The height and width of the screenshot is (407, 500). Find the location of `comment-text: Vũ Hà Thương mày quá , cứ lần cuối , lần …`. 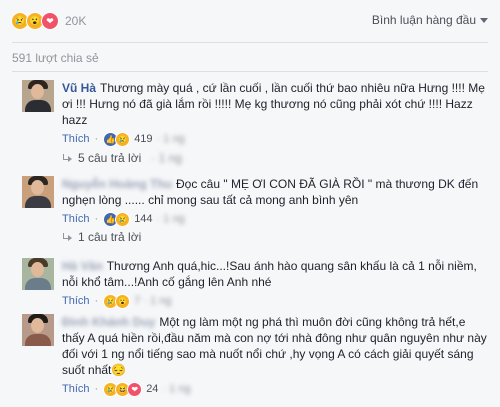

comment-text: Vũ Hà Thương mày quá , cứ lần cuối , lần … is located at coordinates (273, 104).